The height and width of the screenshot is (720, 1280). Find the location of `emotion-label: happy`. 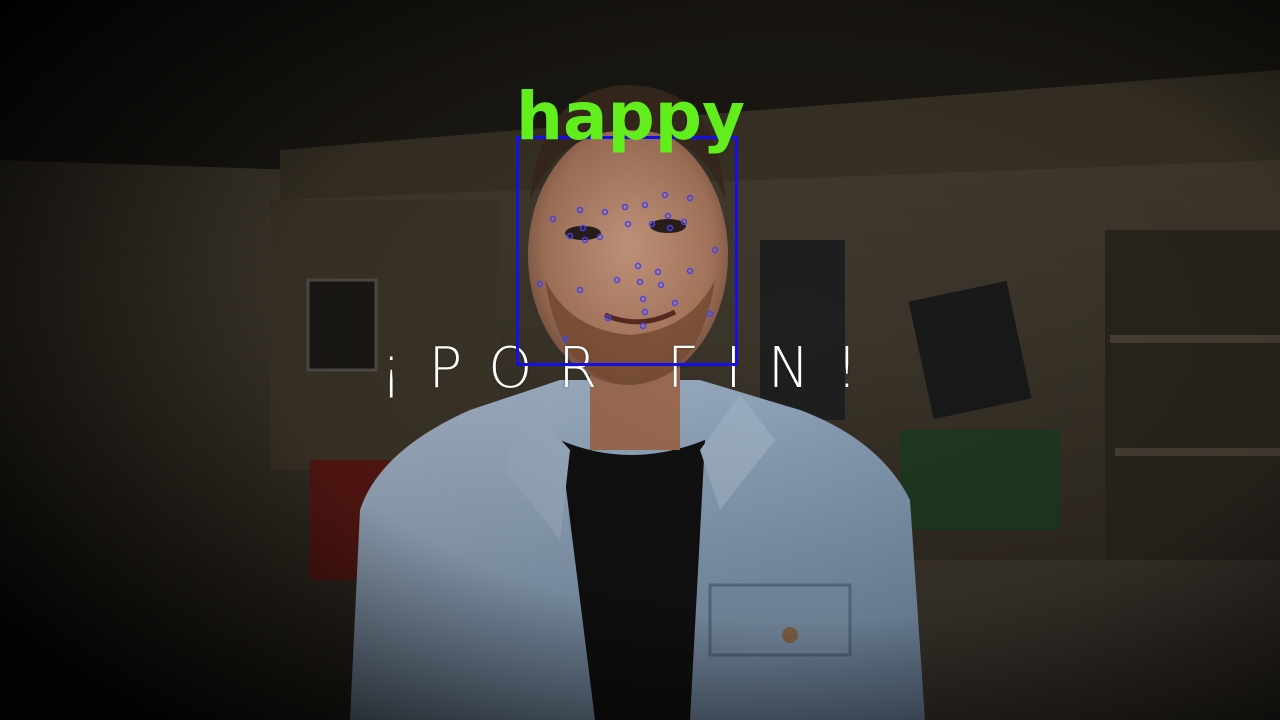

emotion-label: happy is located at coordinates (631, 116).